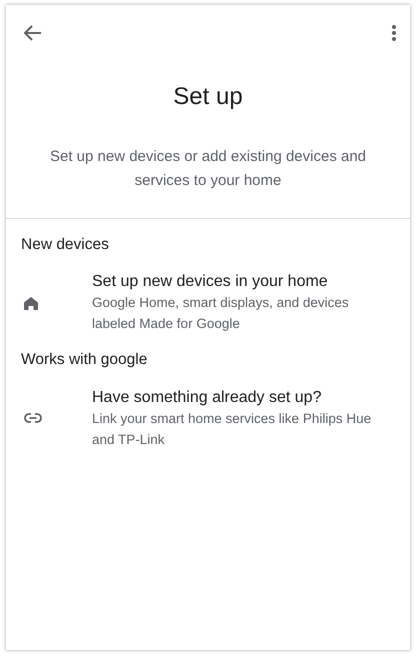  I want to click on option-title: Have something already set up?, so click(207, 398).